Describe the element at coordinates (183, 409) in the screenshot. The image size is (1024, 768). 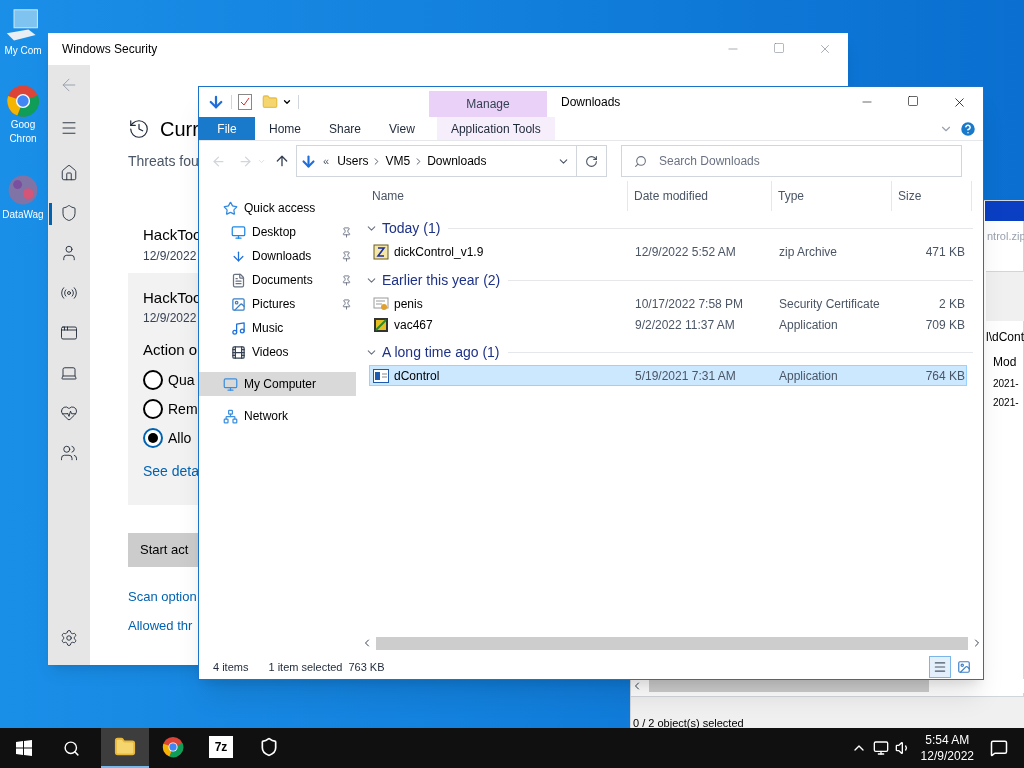
I see `option-label: Rem` at that location.